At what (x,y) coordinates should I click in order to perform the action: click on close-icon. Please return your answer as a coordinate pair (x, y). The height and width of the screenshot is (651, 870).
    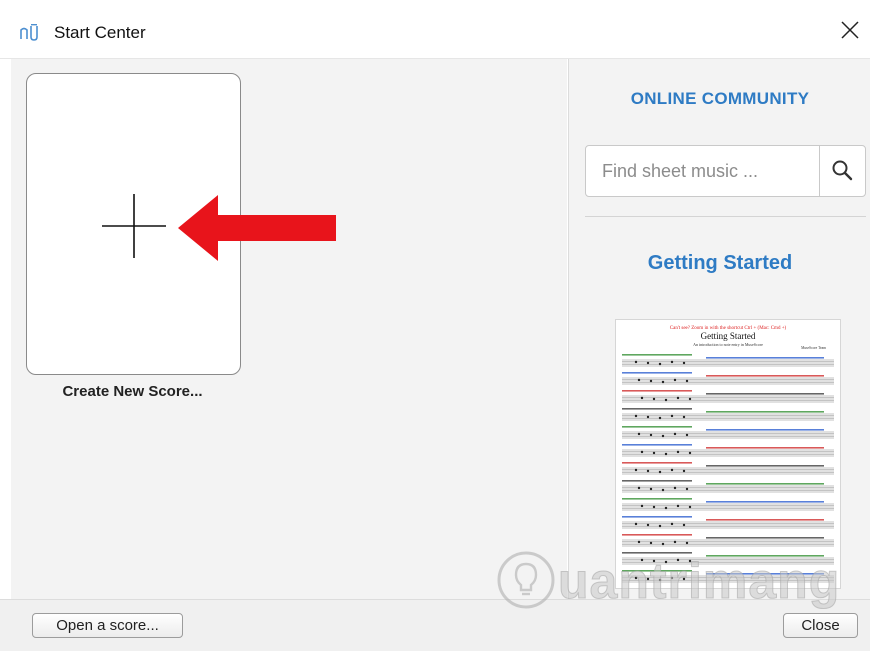
    Looking at the image, I should click on (850, 30).